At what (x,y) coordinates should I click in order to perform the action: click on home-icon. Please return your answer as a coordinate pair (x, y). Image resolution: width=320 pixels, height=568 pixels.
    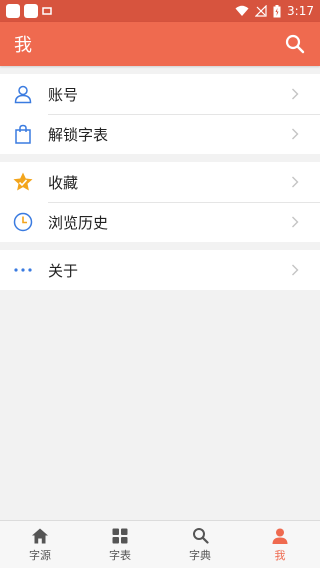
    Looking at the image, I should click on (40, 535).